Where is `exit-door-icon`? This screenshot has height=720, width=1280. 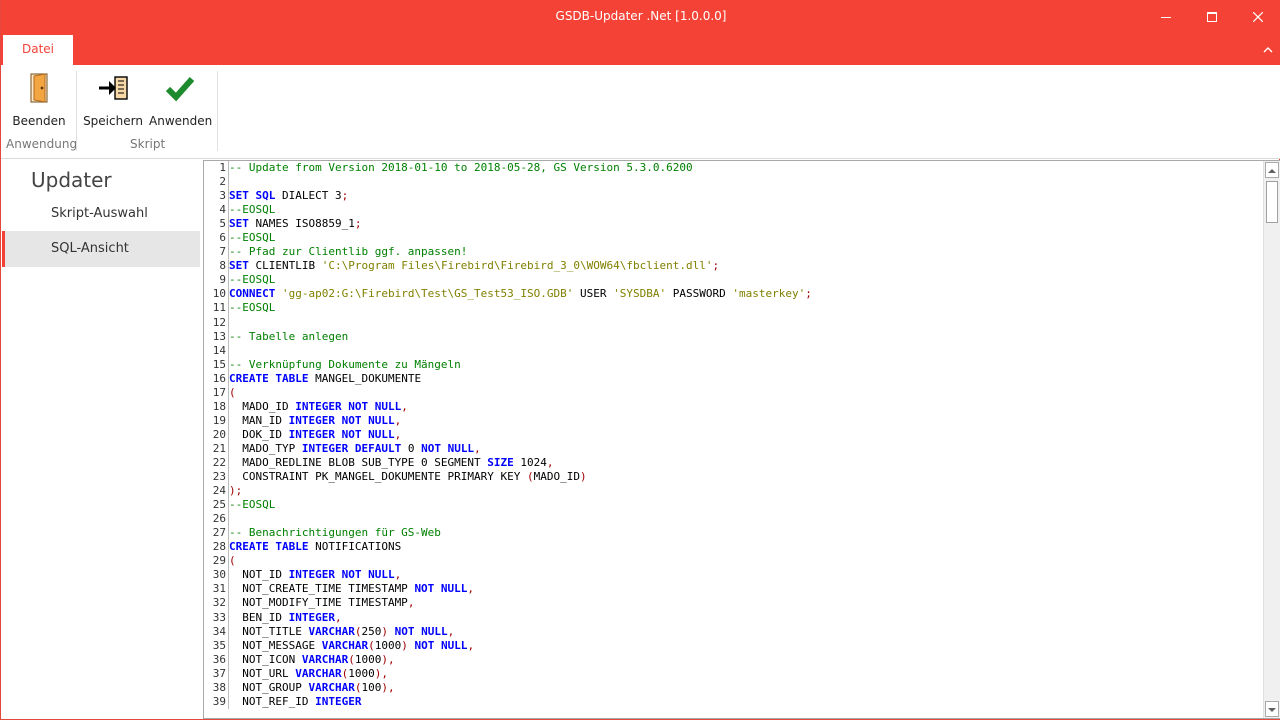
exit-door-icon is located at coordinates (39, 88).